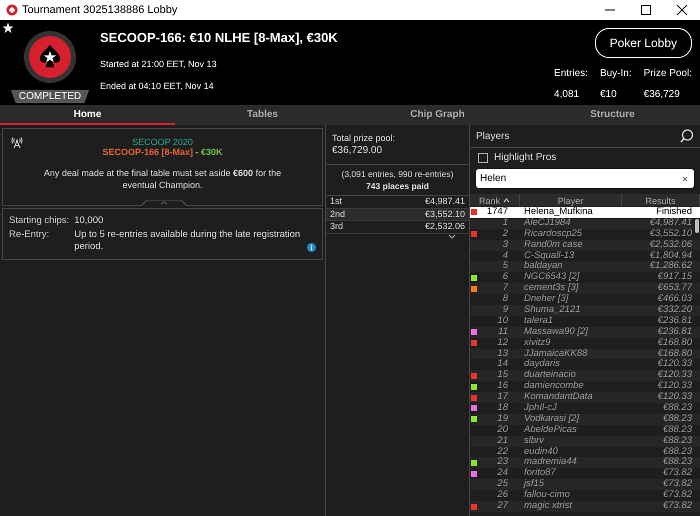 The image size is (700, 516). I want to click on player-row: 6 NGC6543 [2] €917.15, so click(585, 278).